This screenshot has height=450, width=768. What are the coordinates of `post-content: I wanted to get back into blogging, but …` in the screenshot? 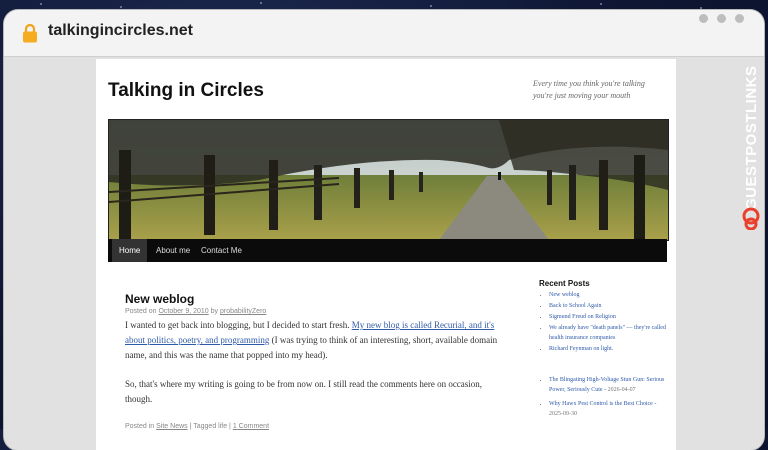 It's located at (315, 369).